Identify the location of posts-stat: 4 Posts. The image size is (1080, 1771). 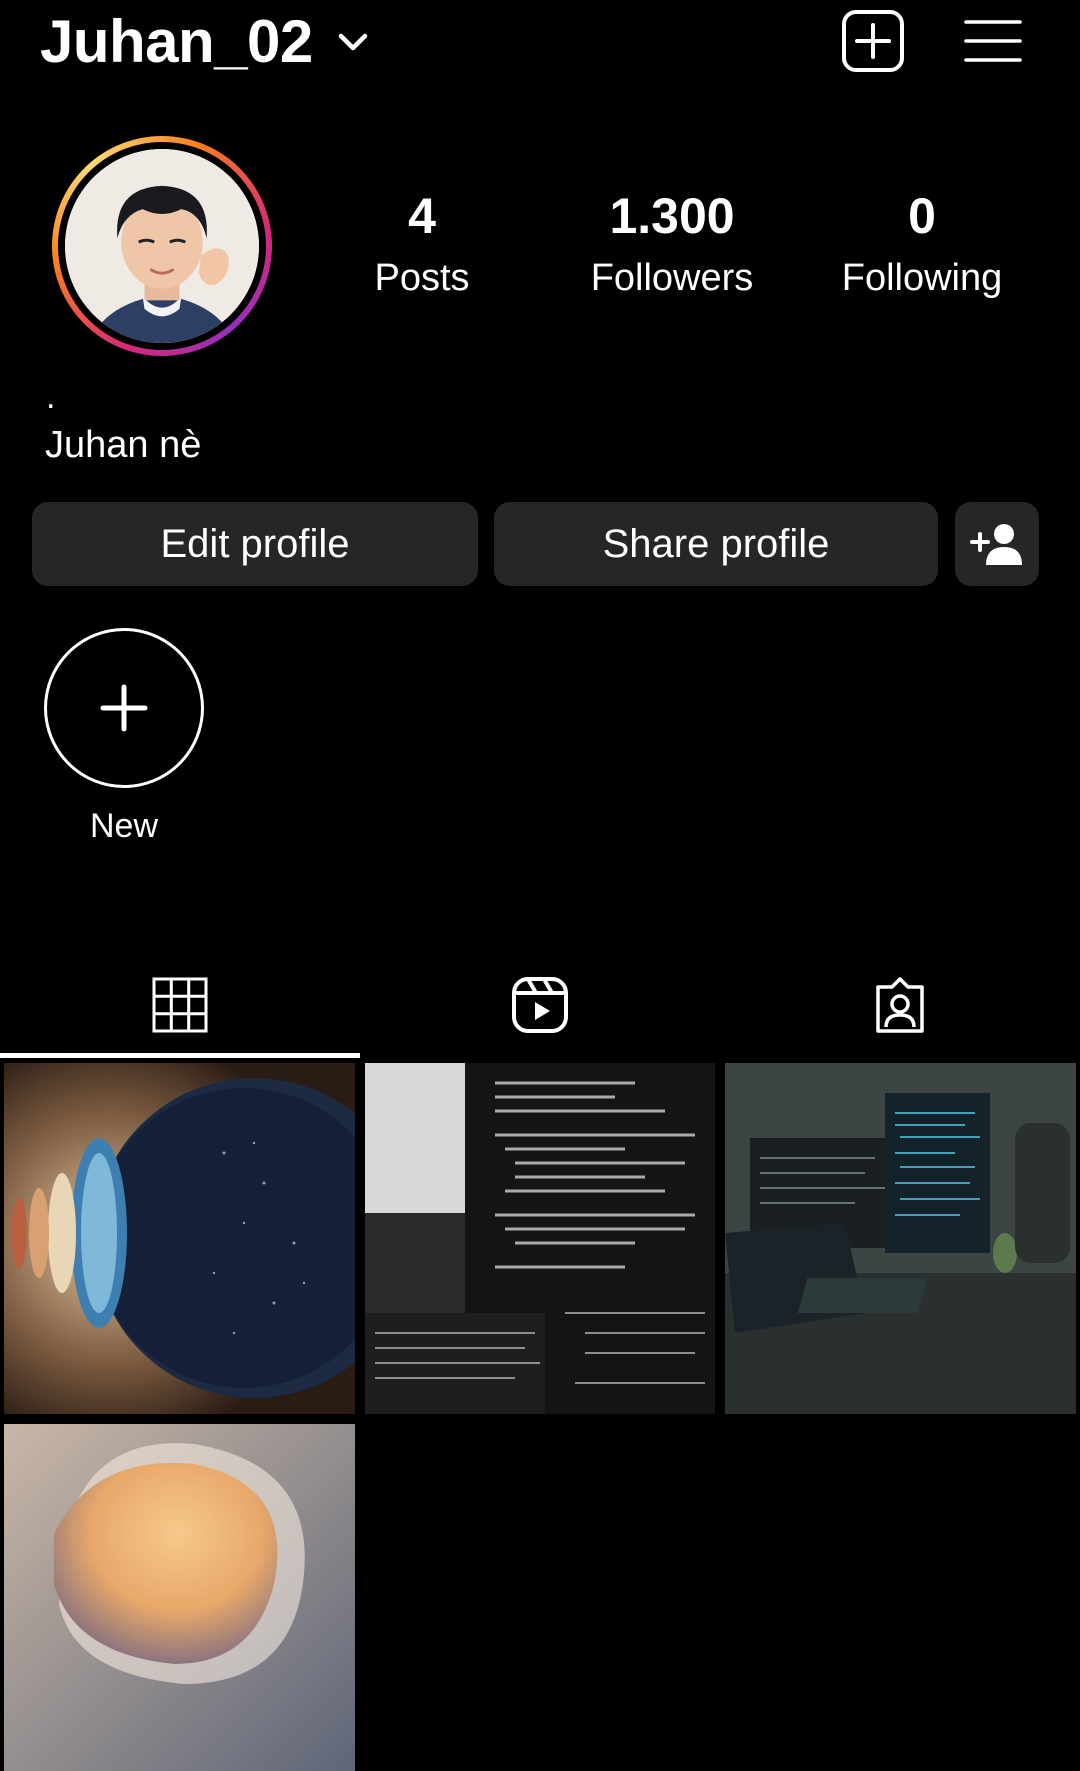
(422, 246).